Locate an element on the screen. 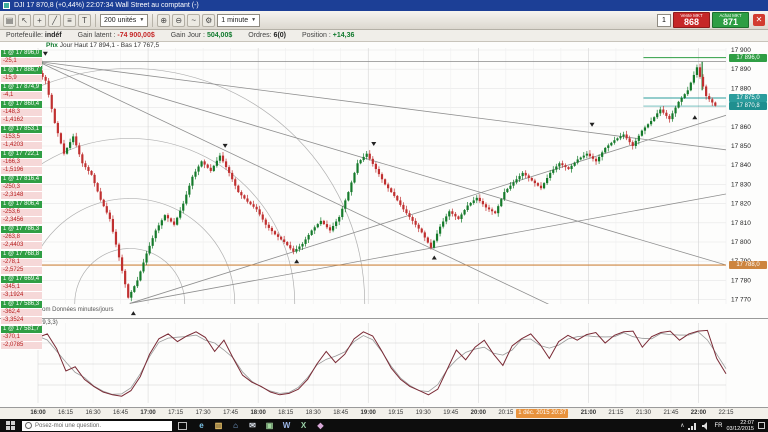  taskbar-app-word: W is located at coordinates (286, 425).